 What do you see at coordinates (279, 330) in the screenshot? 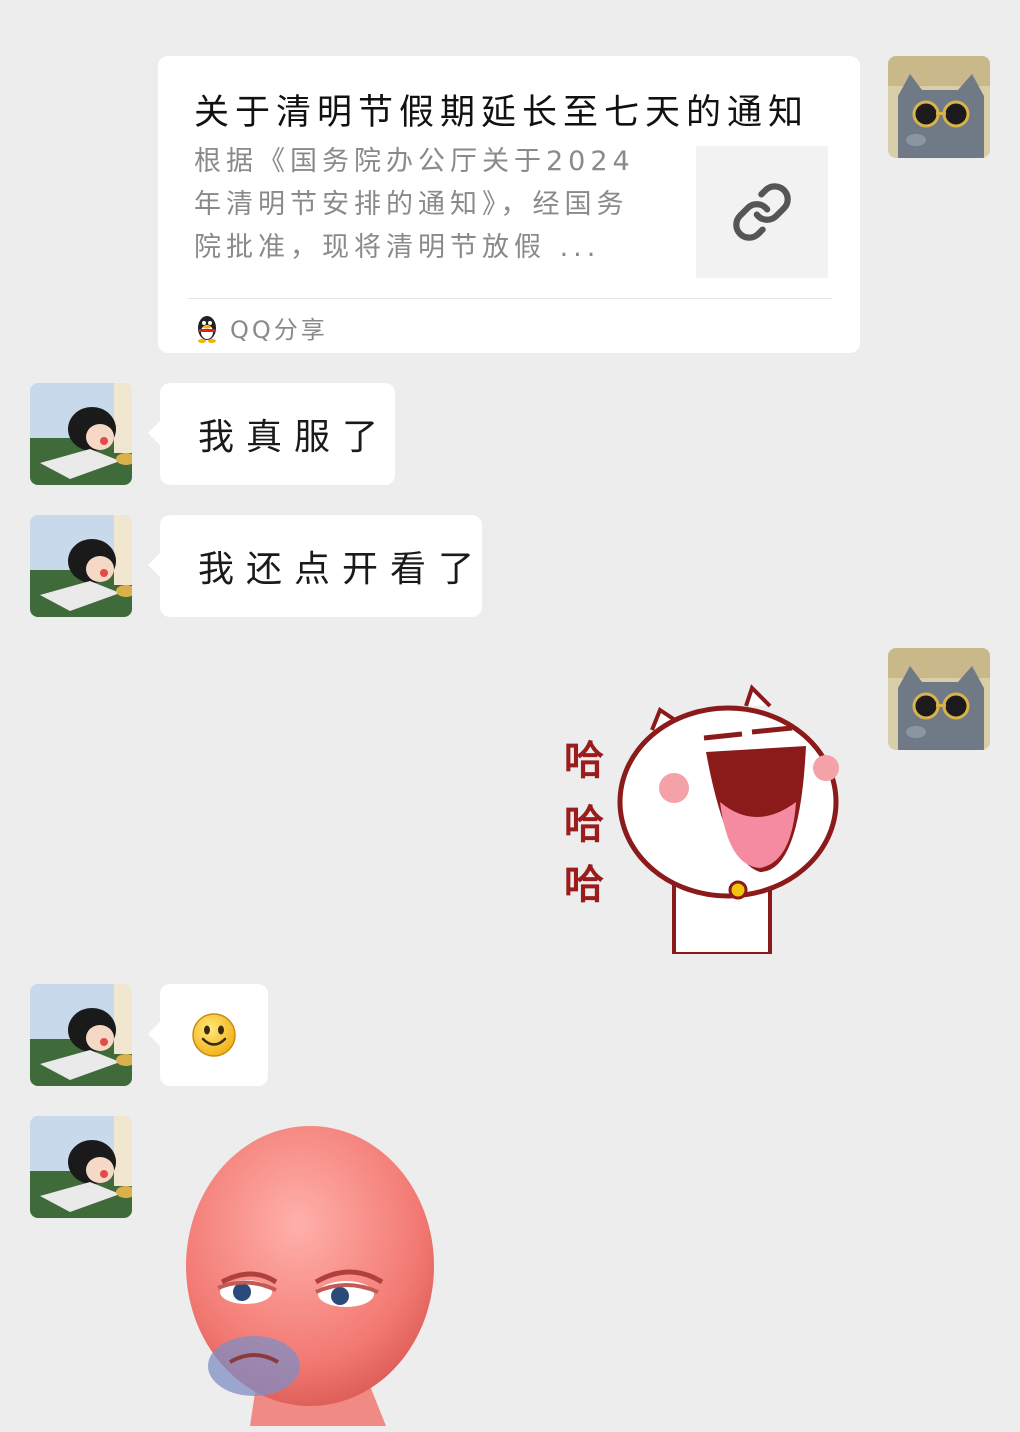
I see `link-card-source-label: QQ分享` at bounding box center [279, 330].